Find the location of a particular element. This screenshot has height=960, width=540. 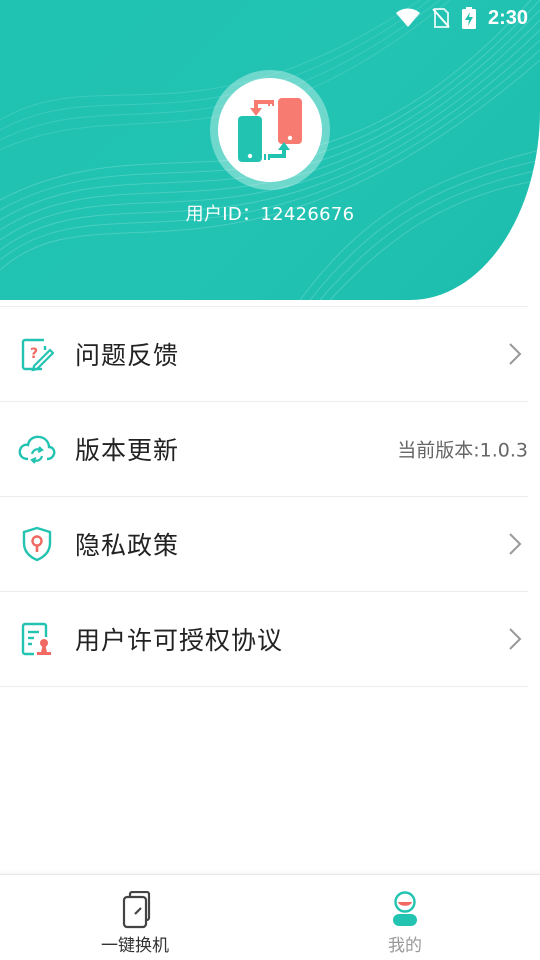

nav-item-phone-transfer: 一键换机 is located at coordinates (135, 917).